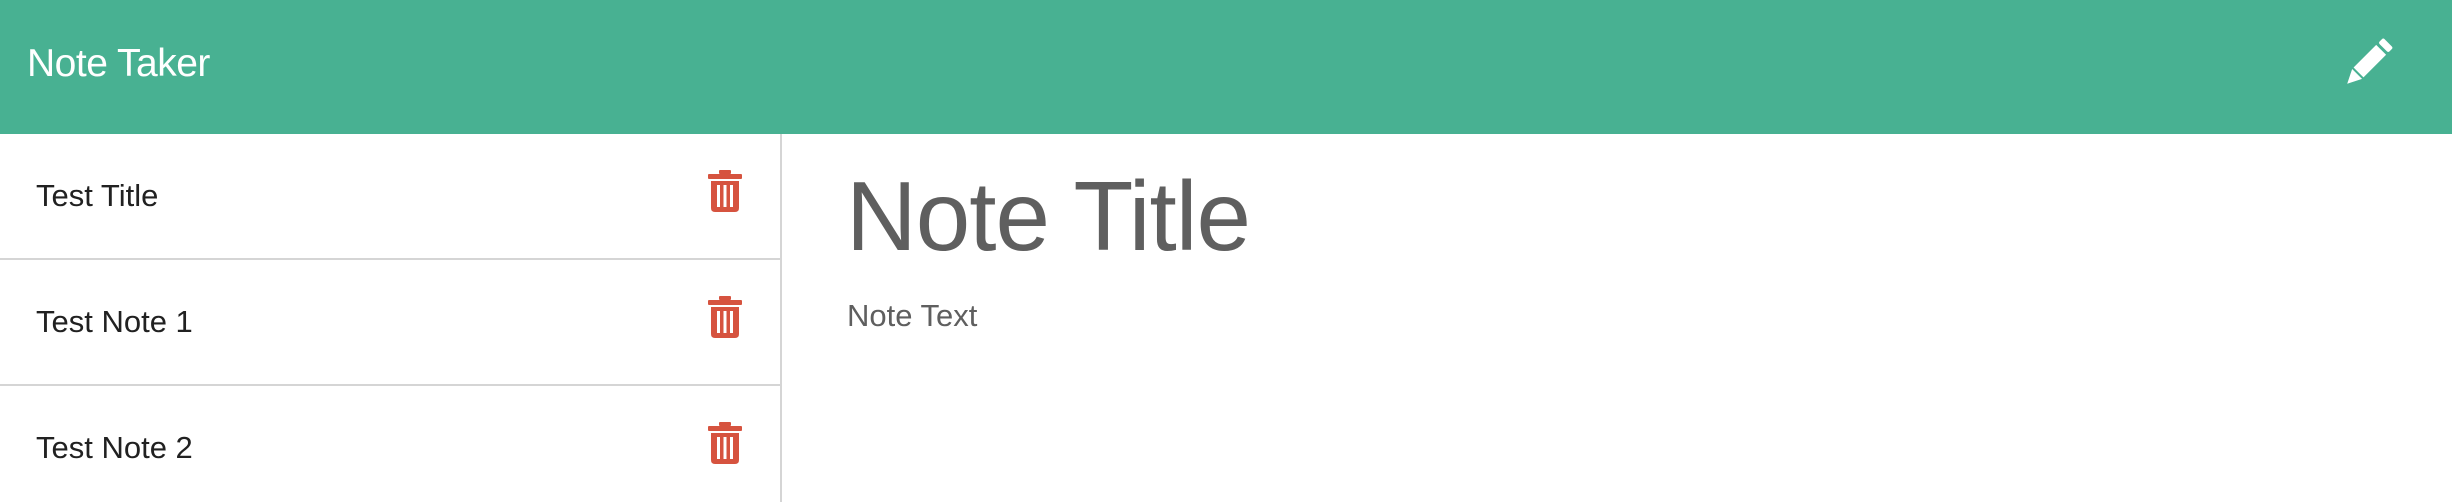 Image resolution: width=2452 pixels, height=502 pixels. I want to click on note-text-area: Note Text, so click(912, 316).